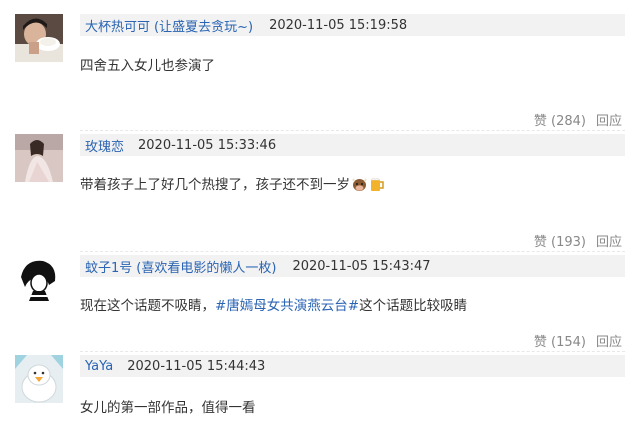 The image size is (640, 436). I want to click on timestamp: 2020-11-05 15:44:43, so click(196, 366).